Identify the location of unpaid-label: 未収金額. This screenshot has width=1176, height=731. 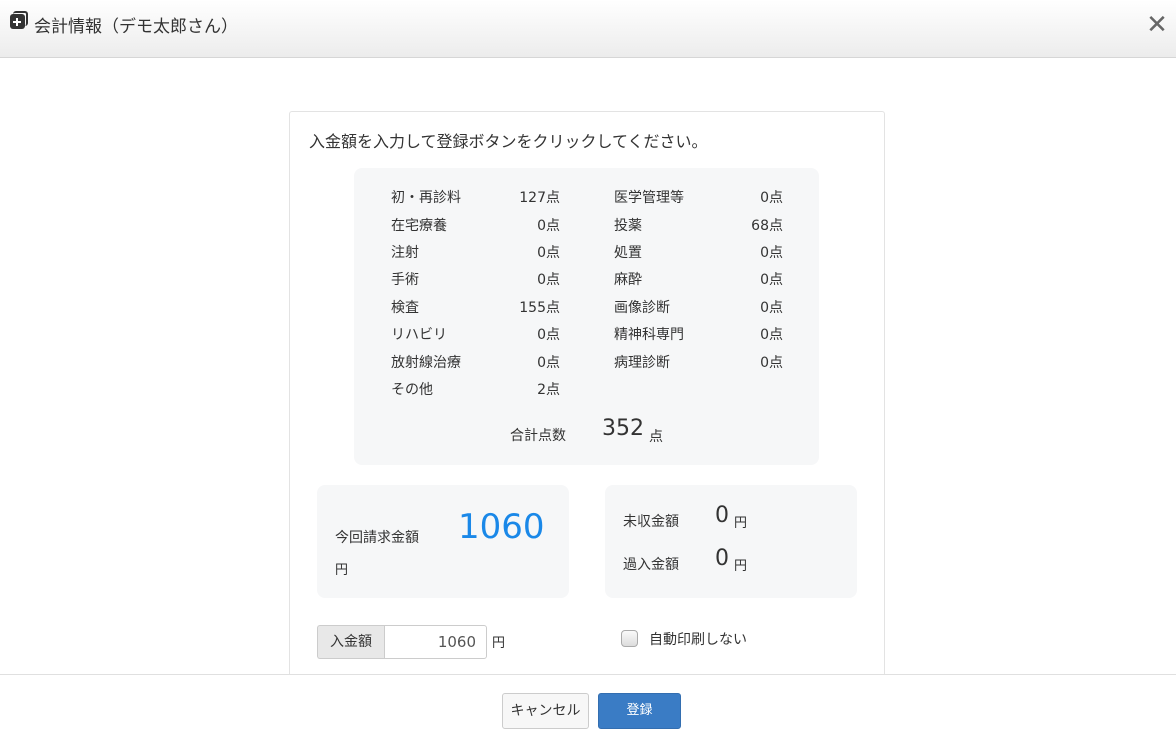
(651, 522).